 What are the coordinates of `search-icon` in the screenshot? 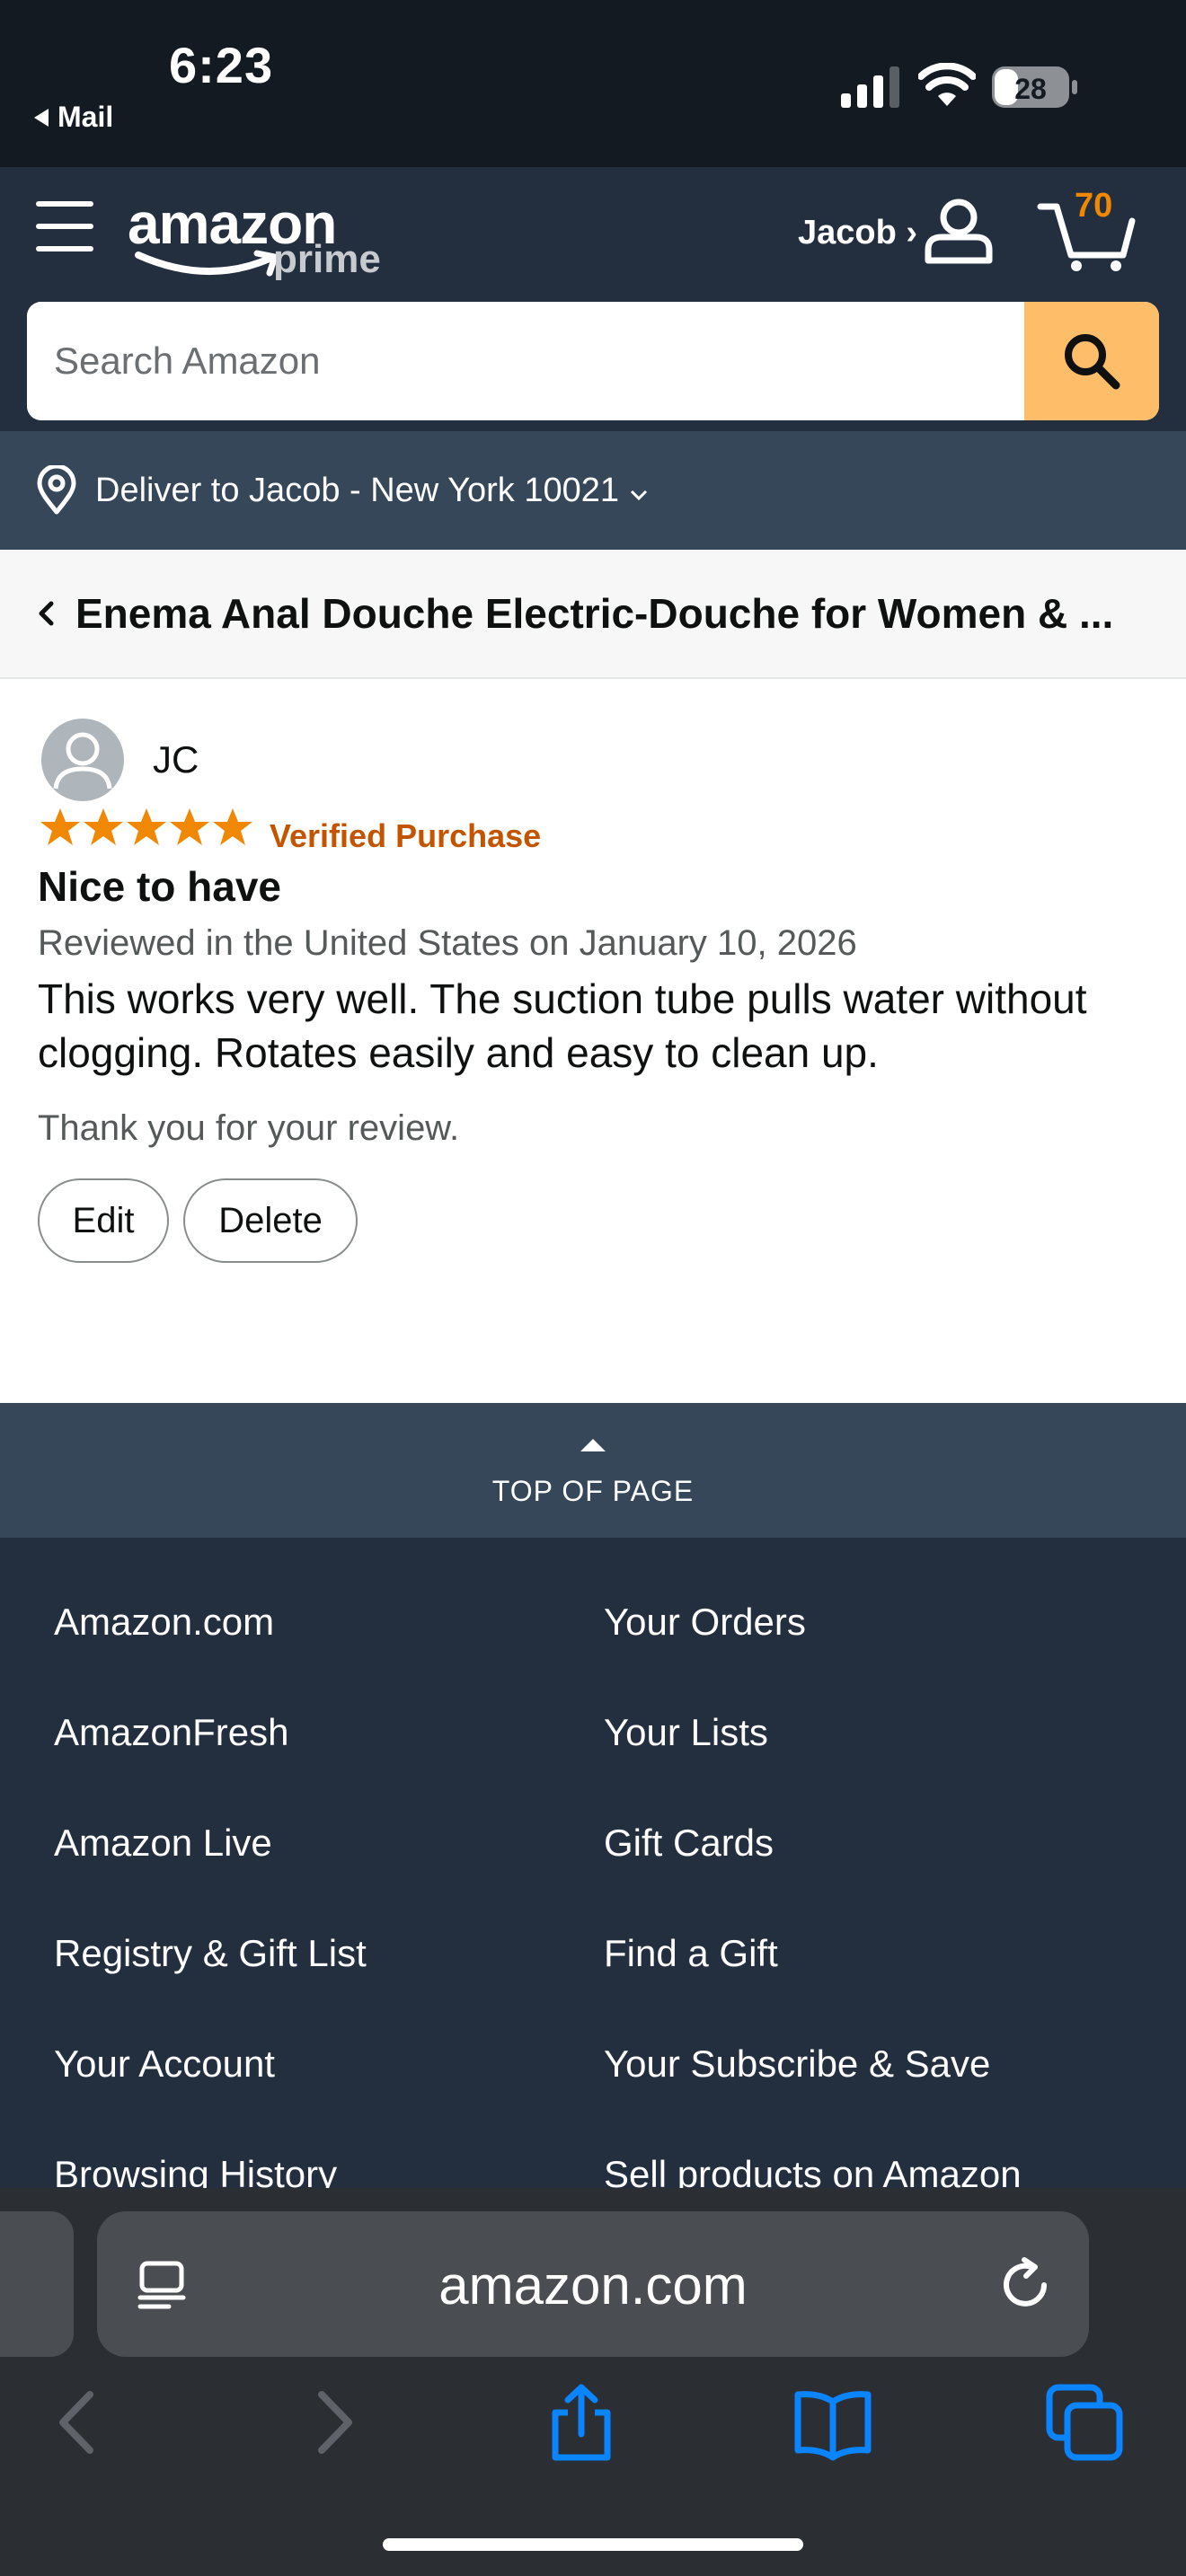 It's located at (1092, 362).